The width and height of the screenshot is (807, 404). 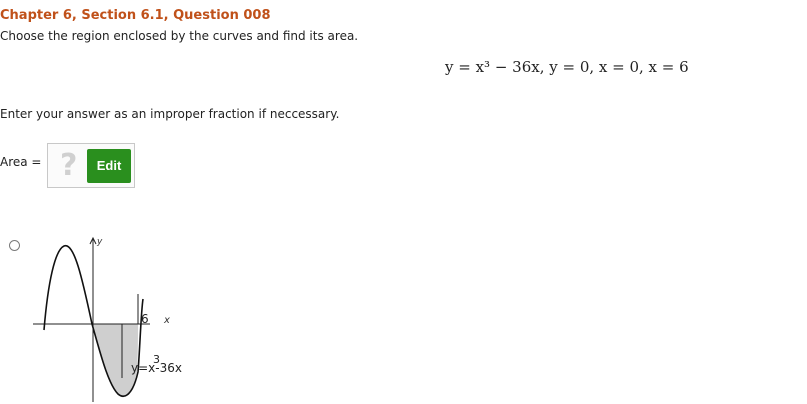 I want to click on area-label: Area =, so click(x=21, y=162).